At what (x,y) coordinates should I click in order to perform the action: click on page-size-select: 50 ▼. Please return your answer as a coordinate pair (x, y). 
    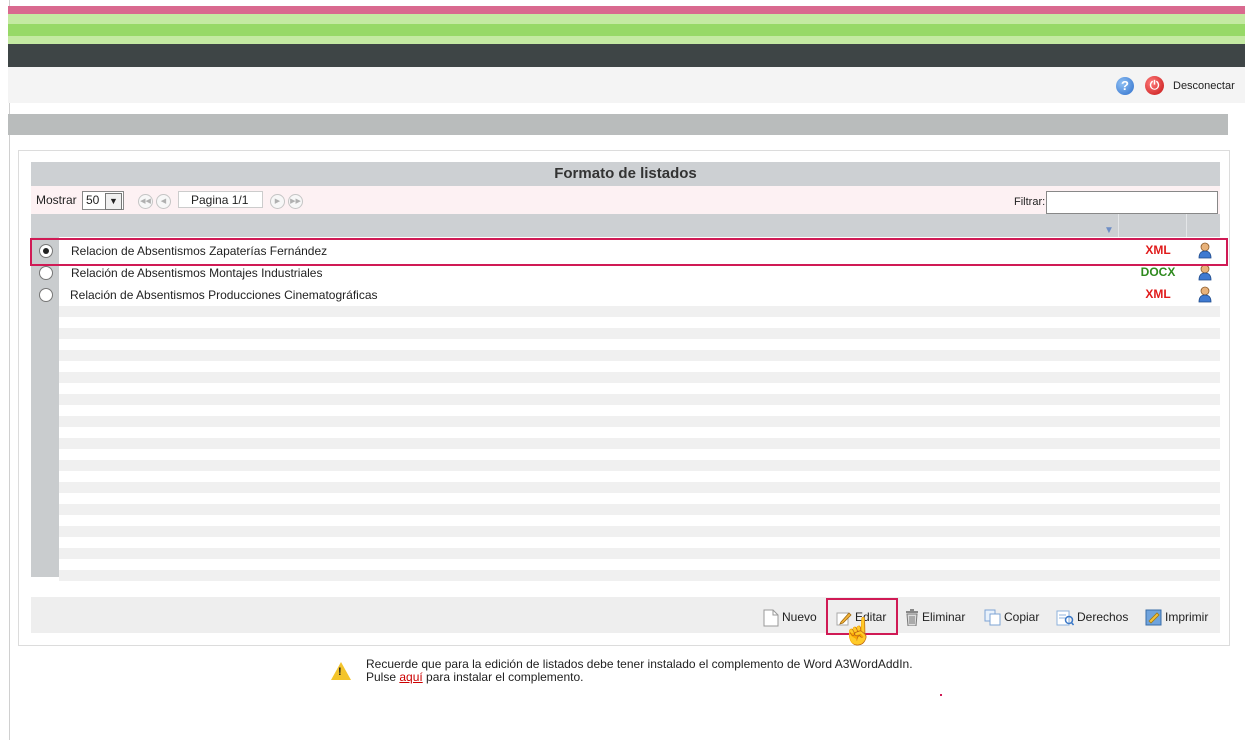
    Looking at the image, I should click on (103, 200).